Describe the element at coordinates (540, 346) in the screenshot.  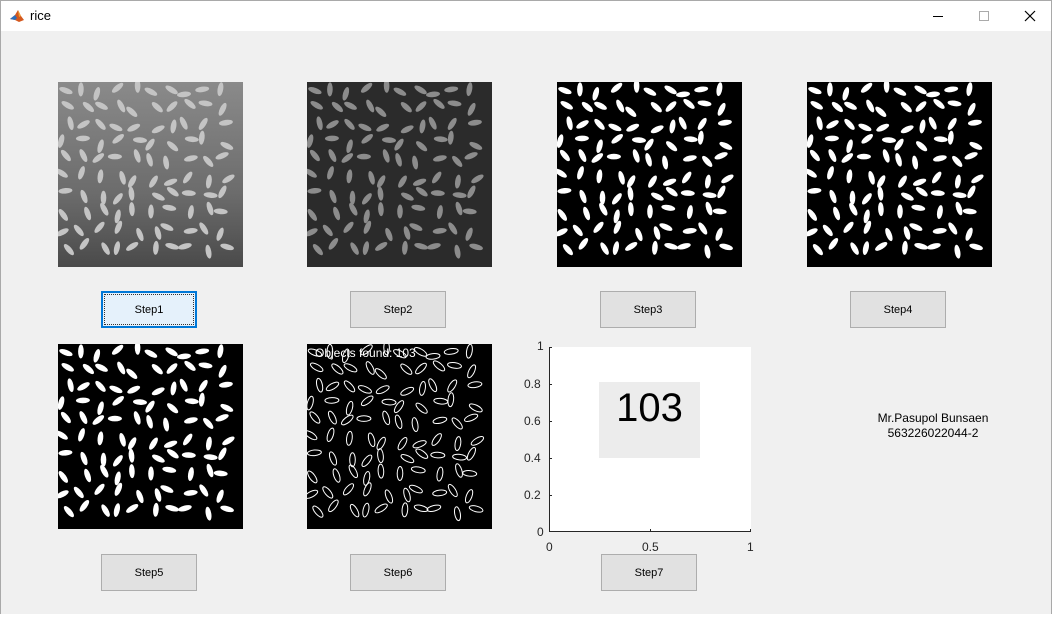
I see `y-tick-label: 1` at that location.